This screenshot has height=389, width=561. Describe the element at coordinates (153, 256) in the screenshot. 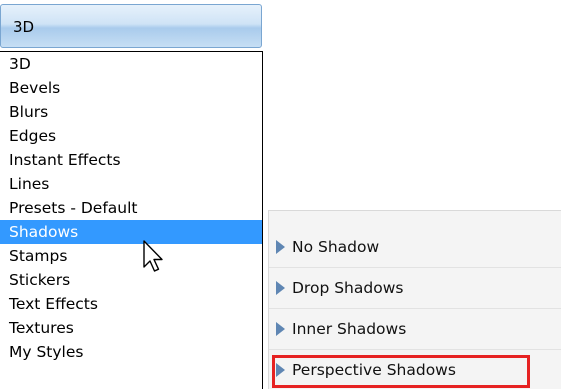

I see `arrow-pointer-icon` at that location.